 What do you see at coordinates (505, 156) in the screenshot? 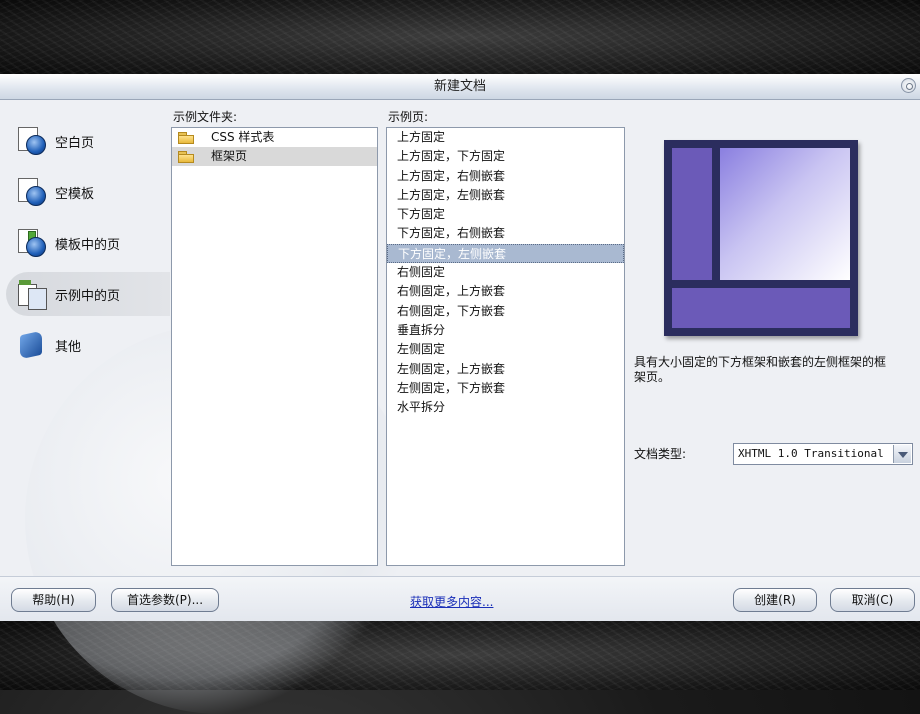
I see `list-item: 上方固定，下方固定` at bounding box center [505, 156].